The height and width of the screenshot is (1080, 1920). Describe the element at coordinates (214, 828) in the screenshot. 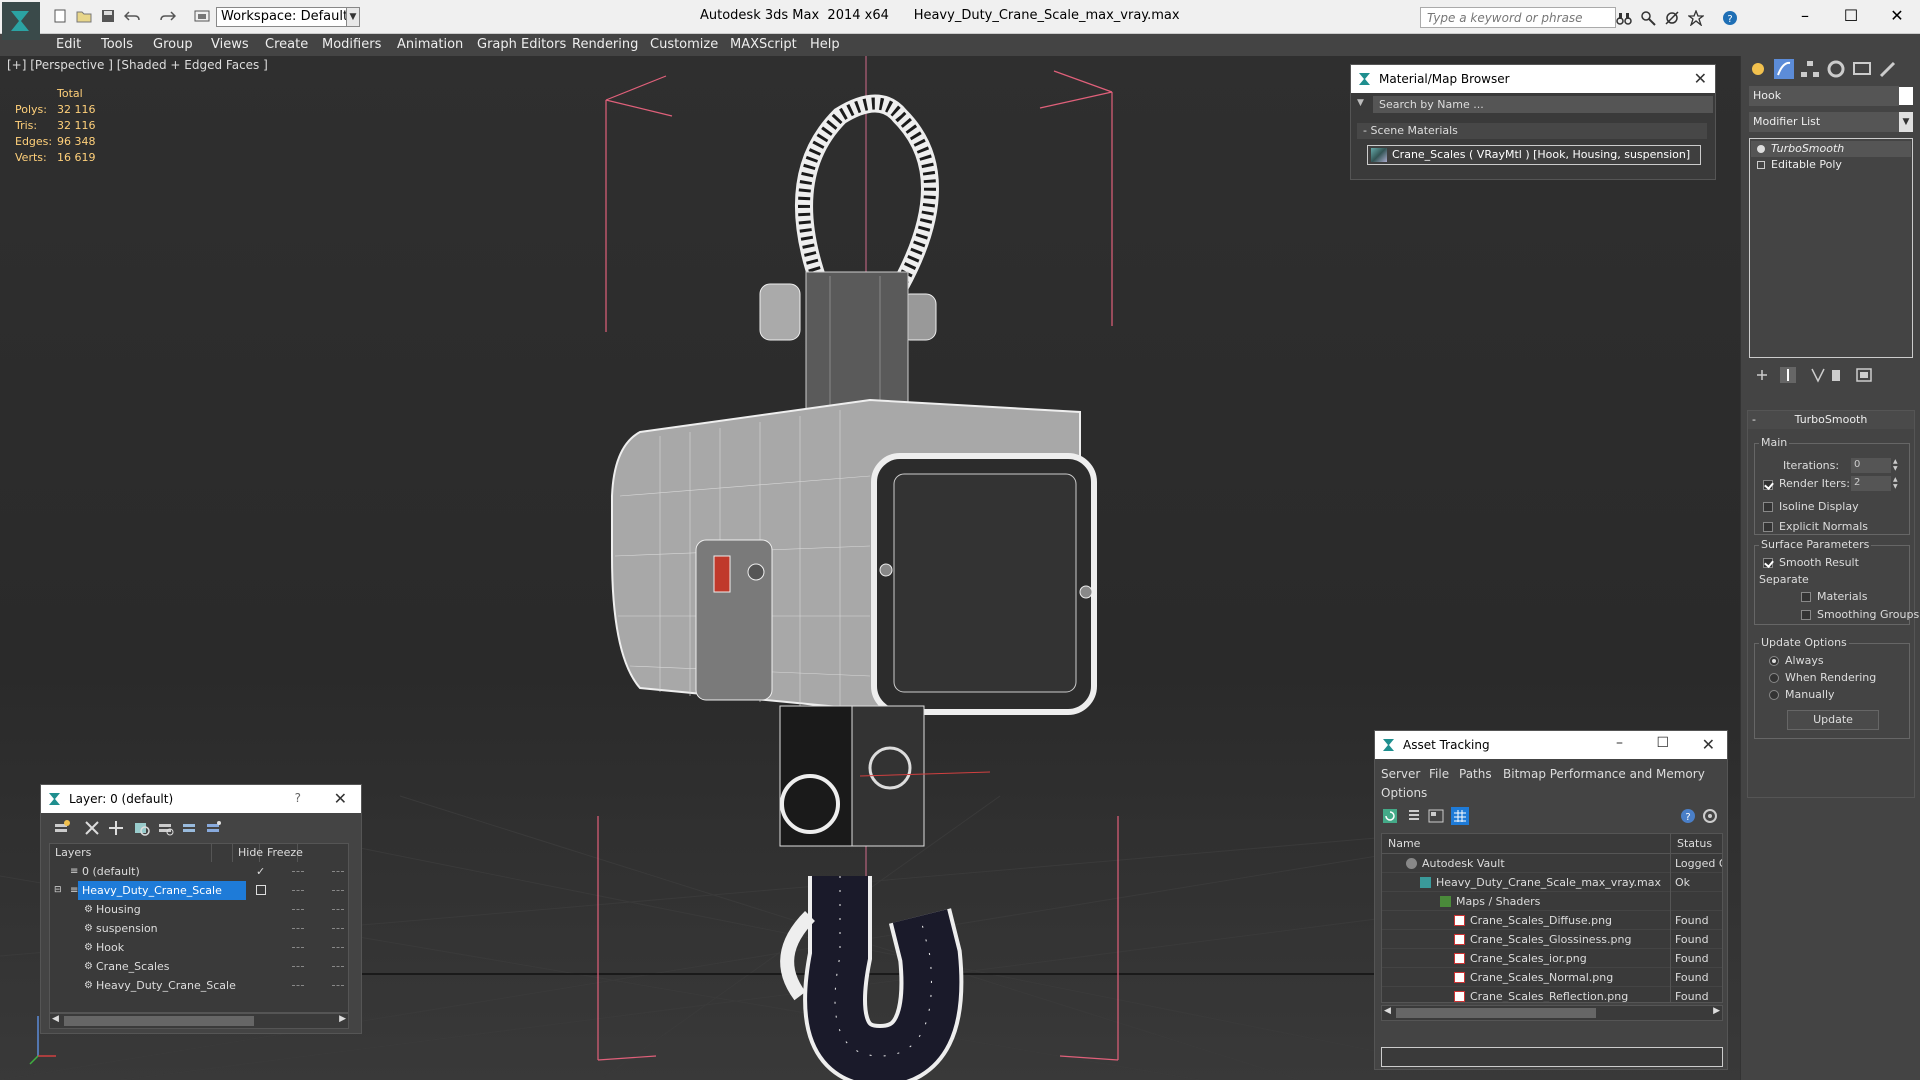

I see `freeze-unfreeze-all-icon` at that location.